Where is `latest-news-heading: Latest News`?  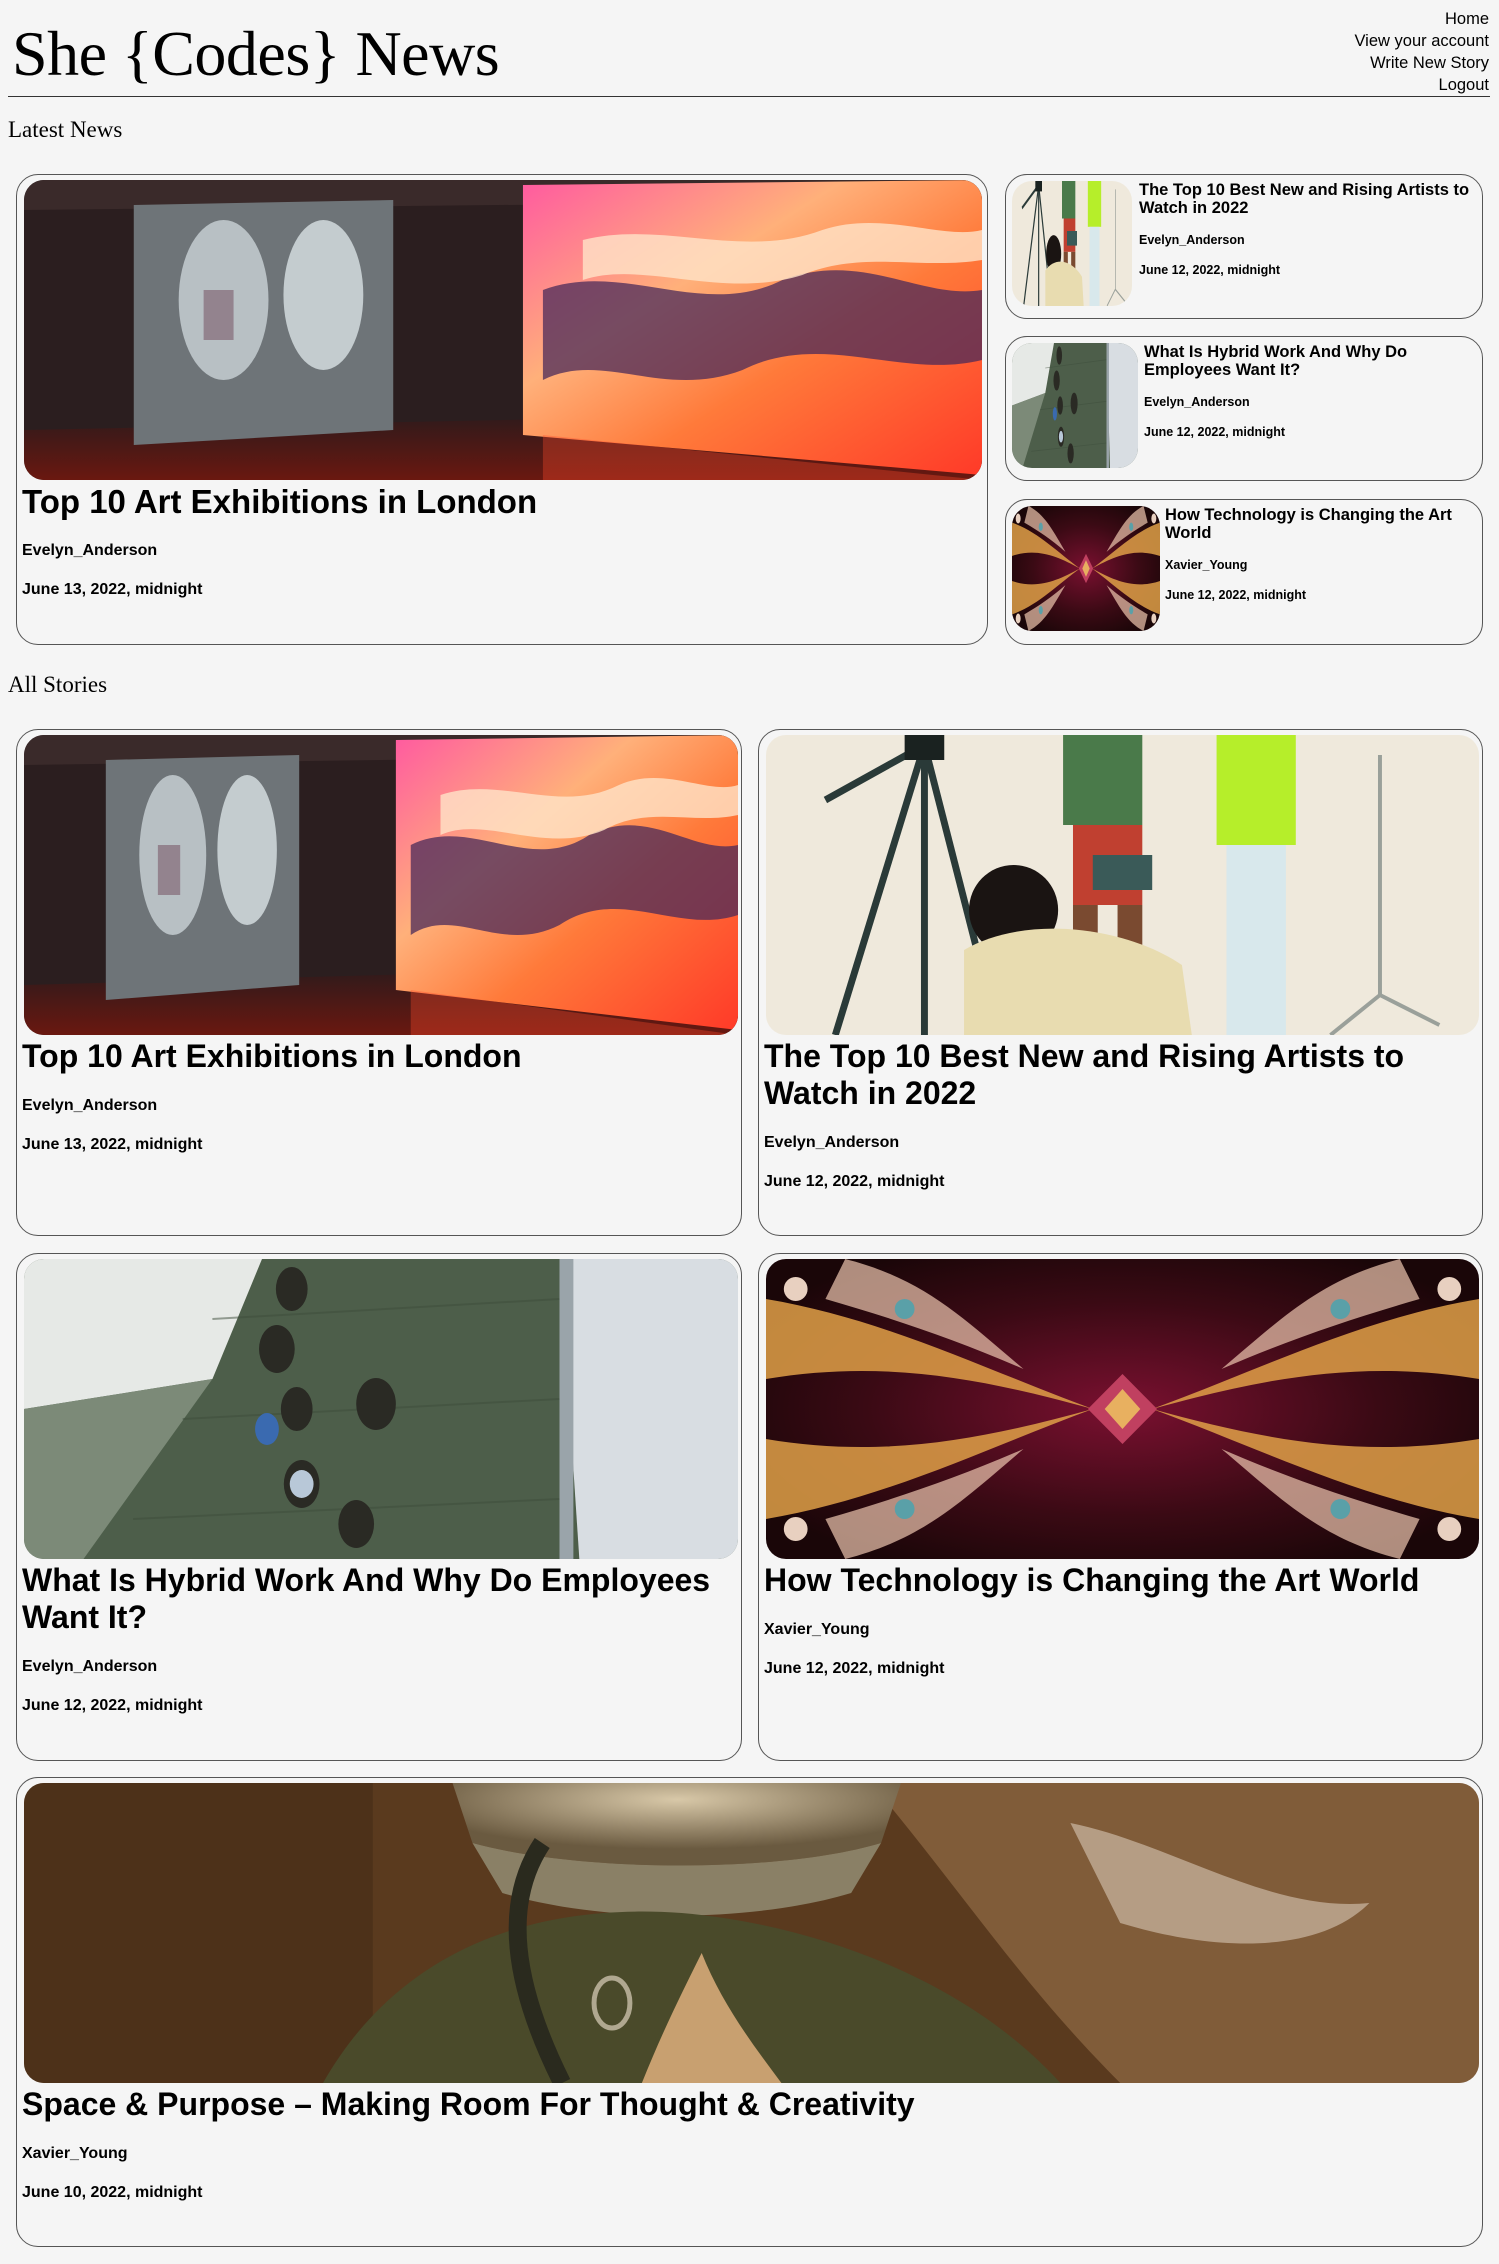 latest-news-heading: Latest News is located at coordinates (65, 129).